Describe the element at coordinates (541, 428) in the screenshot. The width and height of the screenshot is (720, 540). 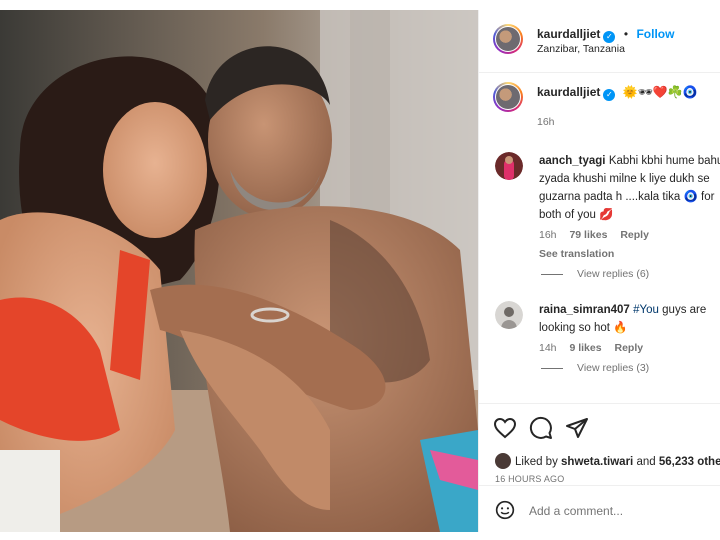
I see `comment-bubble-icon` at that location.